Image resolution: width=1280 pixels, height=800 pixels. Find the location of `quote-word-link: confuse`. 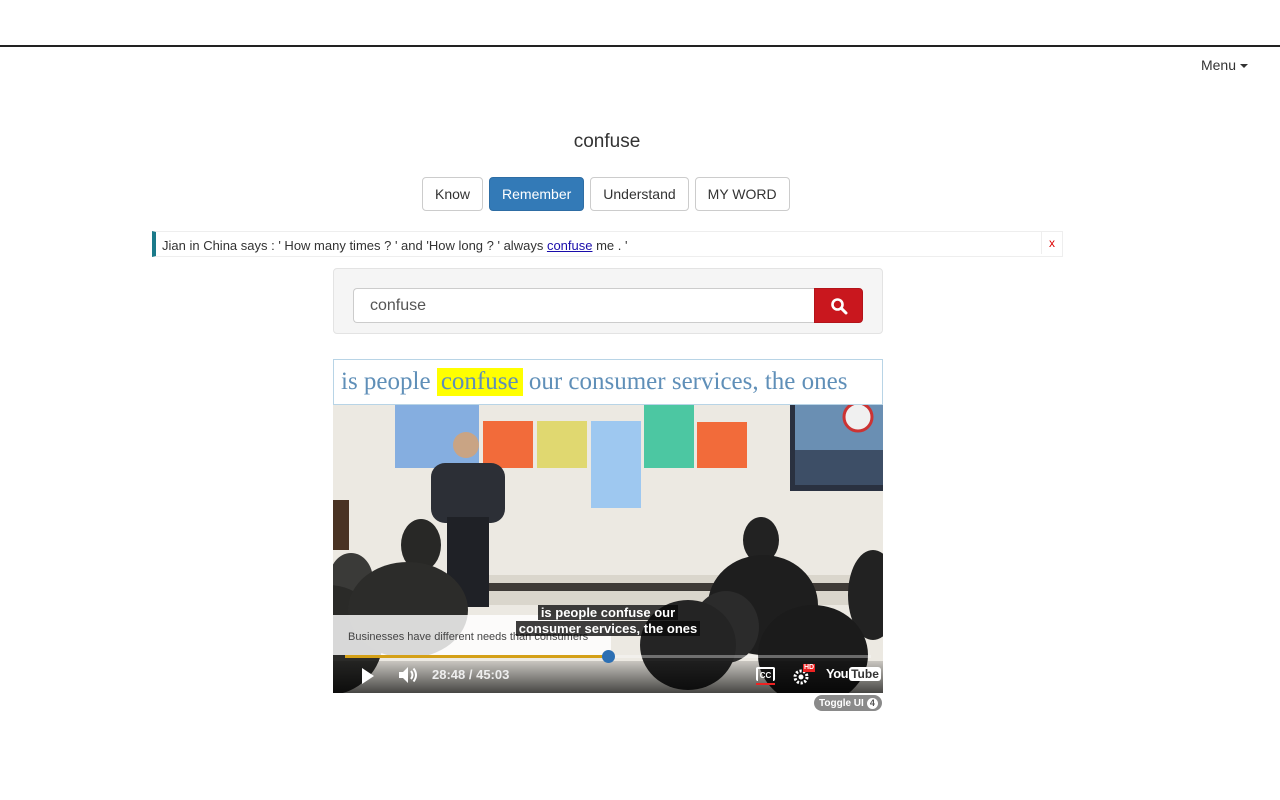

quote-word-link: confuse is located at coordinates (570, 245).